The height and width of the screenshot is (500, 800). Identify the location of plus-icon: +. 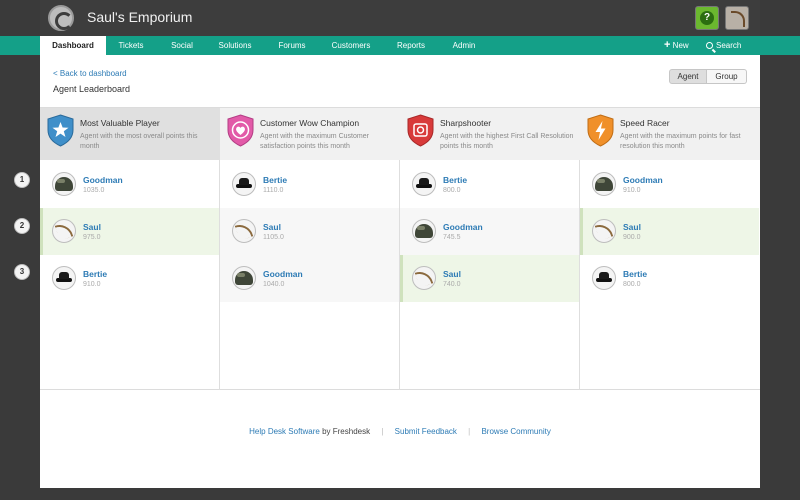
(667, 45).